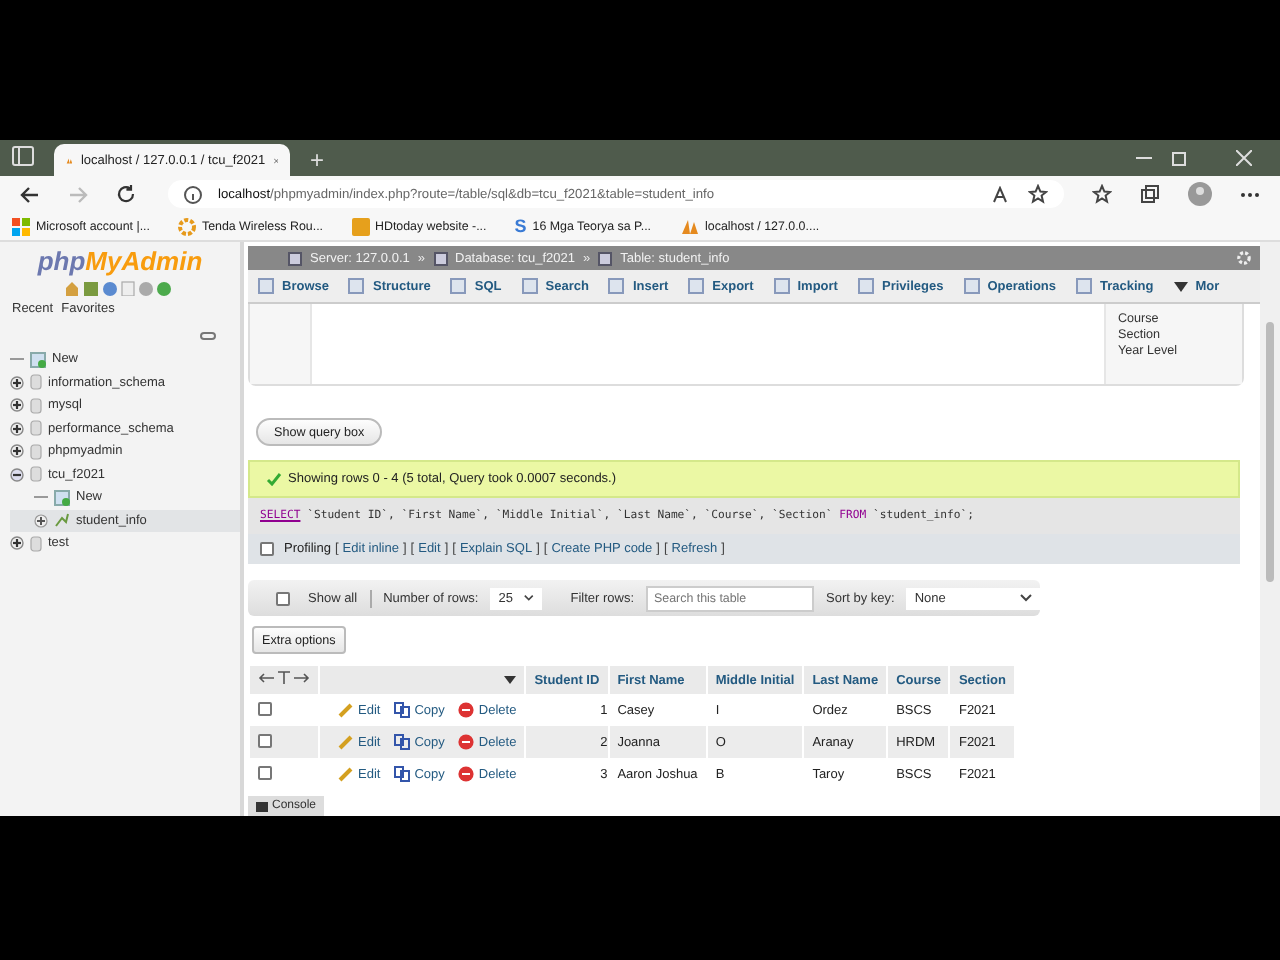 The image size is (1280, 960). What do you see at coordinates (1002, 194) in the screenshot?
I see `read-aloud-icon` at bounding box center [1002, 194].